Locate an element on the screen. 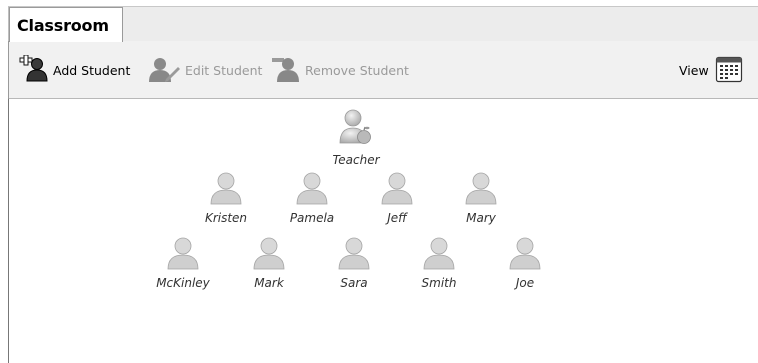 Image resolution: width=758 pixels, height=363 pixels. student-seat: Mark is located at coordinates (269, 263).